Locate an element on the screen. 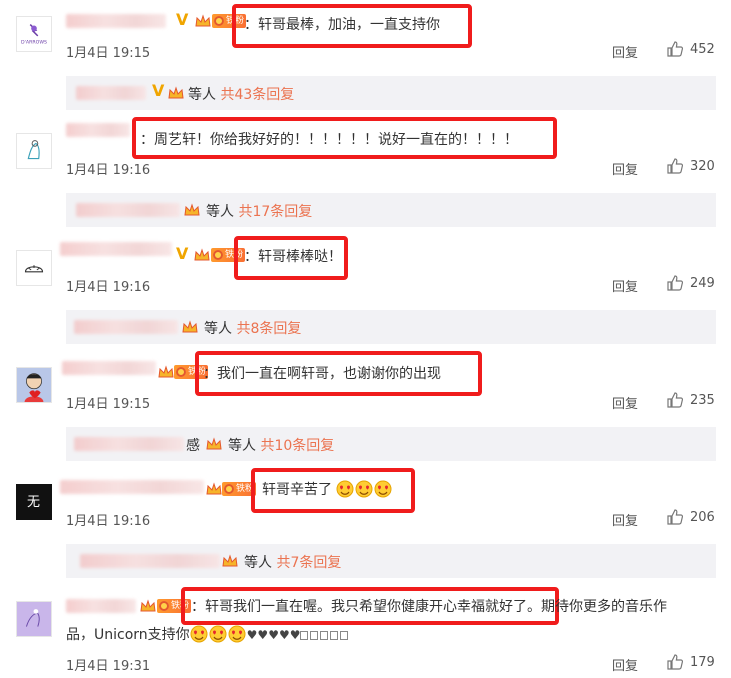  like-button: 235 is located at coordinates (690, 400).